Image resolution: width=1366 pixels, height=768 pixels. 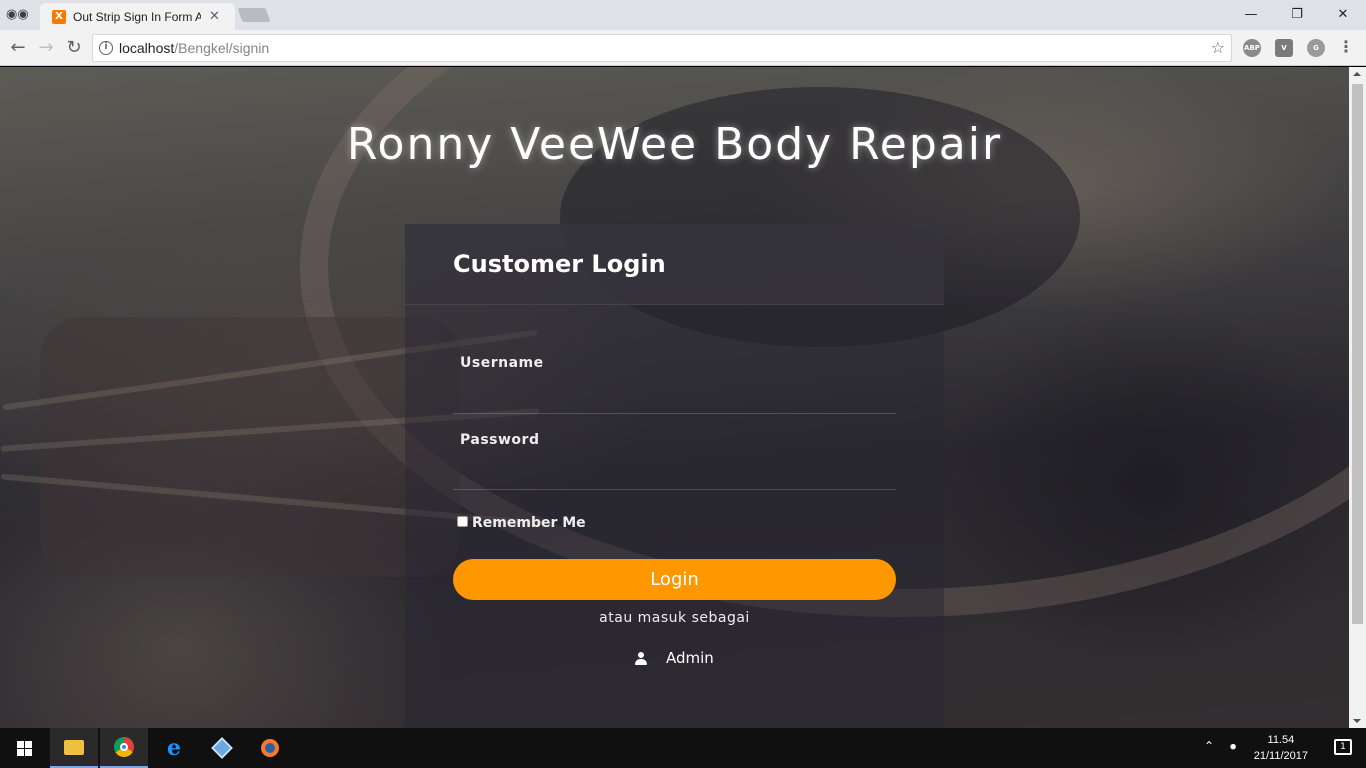 I want to click on url-path: /Bengkel/signin, so click(x=222, y=48).